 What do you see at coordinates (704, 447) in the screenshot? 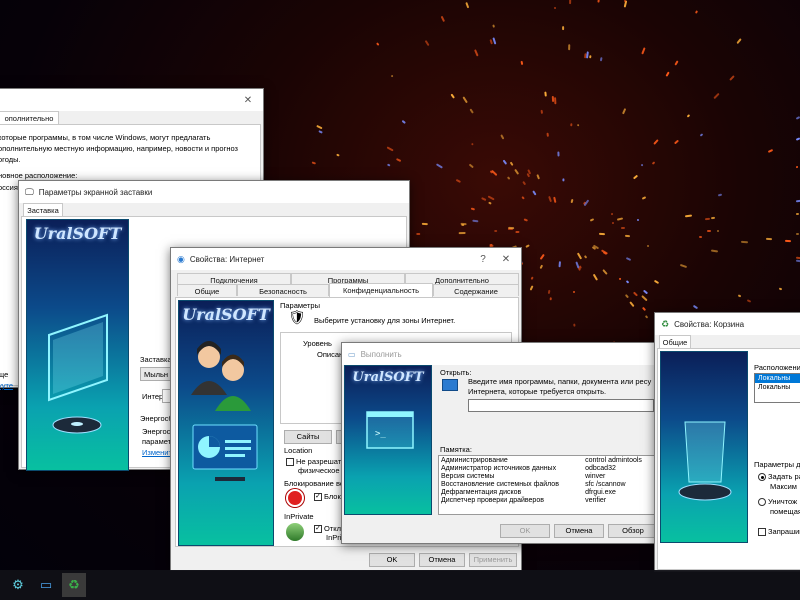
I see `uralsoft-banner` at bounding box center [704, 447].